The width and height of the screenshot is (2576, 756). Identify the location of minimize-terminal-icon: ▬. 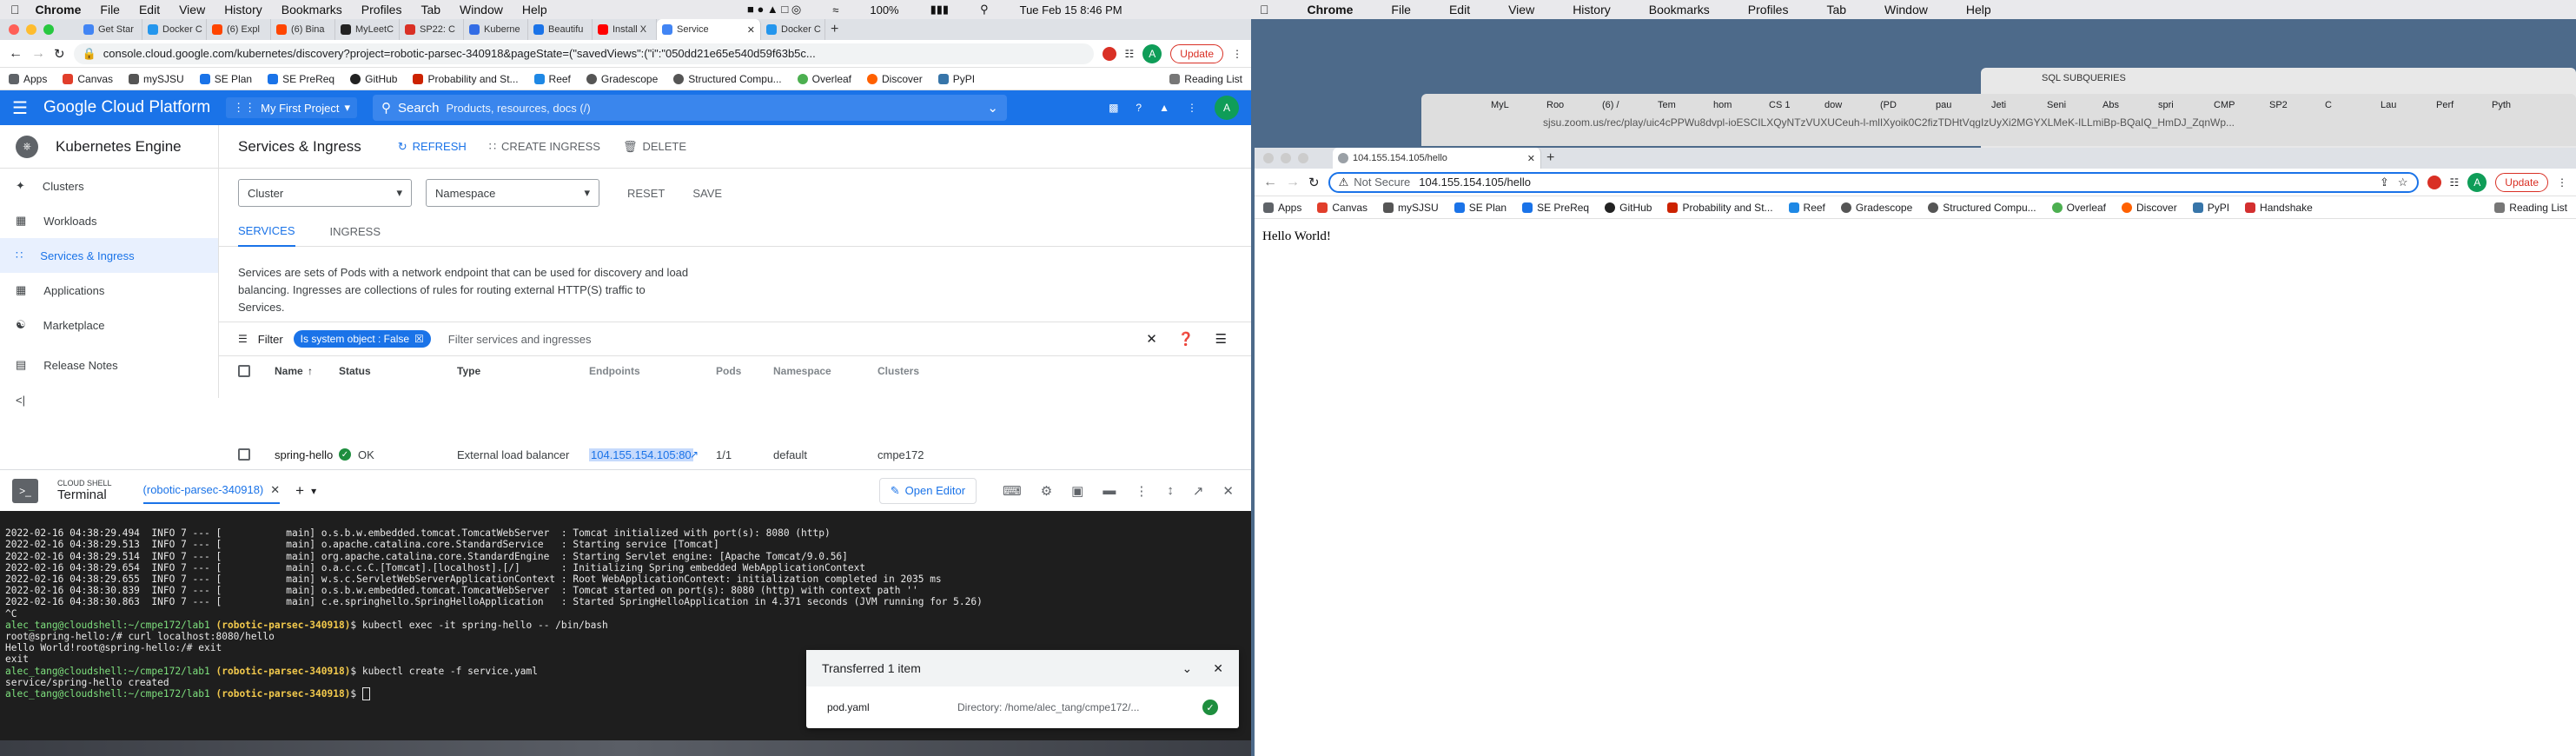
(1109, 491).